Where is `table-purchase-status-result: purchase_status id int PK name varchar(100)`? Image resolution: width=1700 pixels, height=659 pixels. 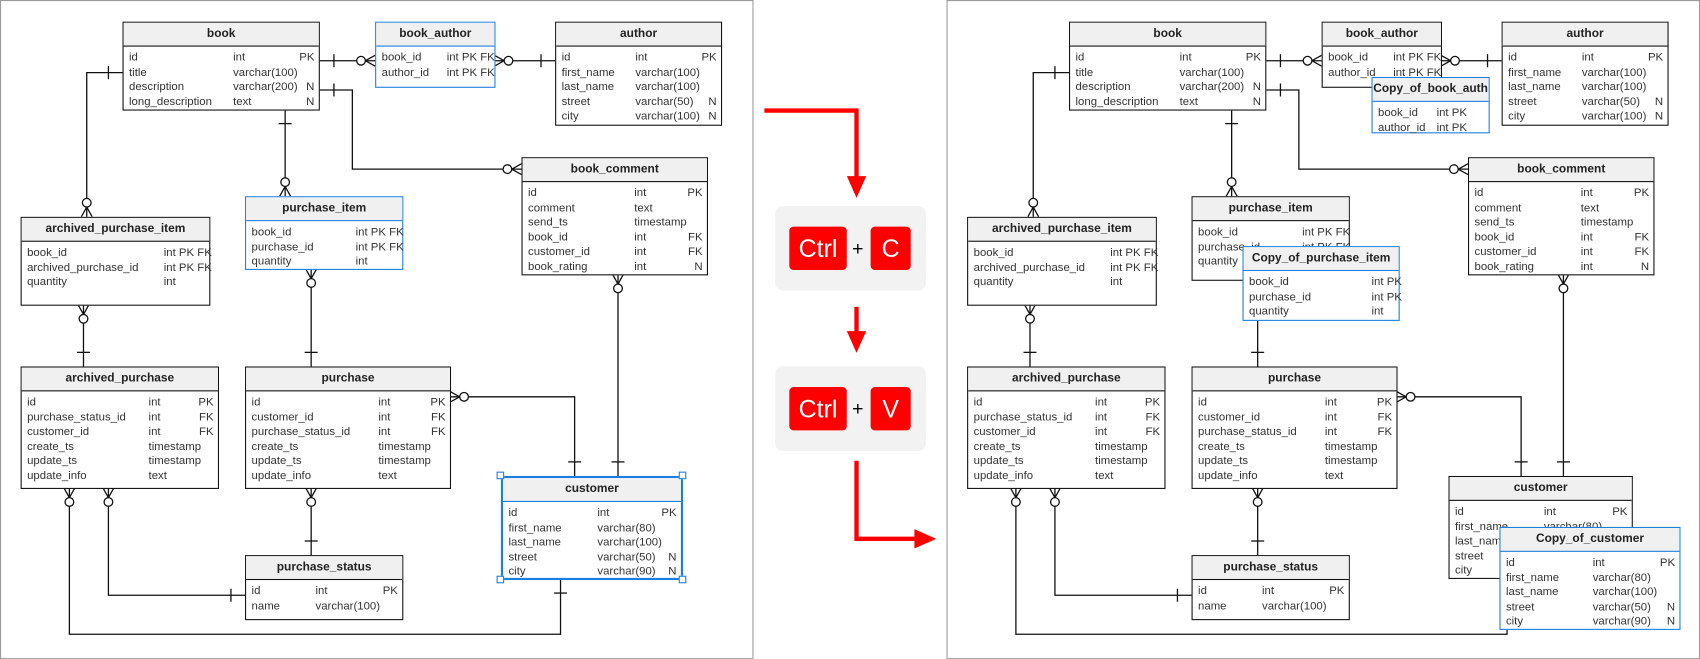 table-purchase-status-result: purchase_status id int PK name varchar(100) is located at coordinates (1270, 588).